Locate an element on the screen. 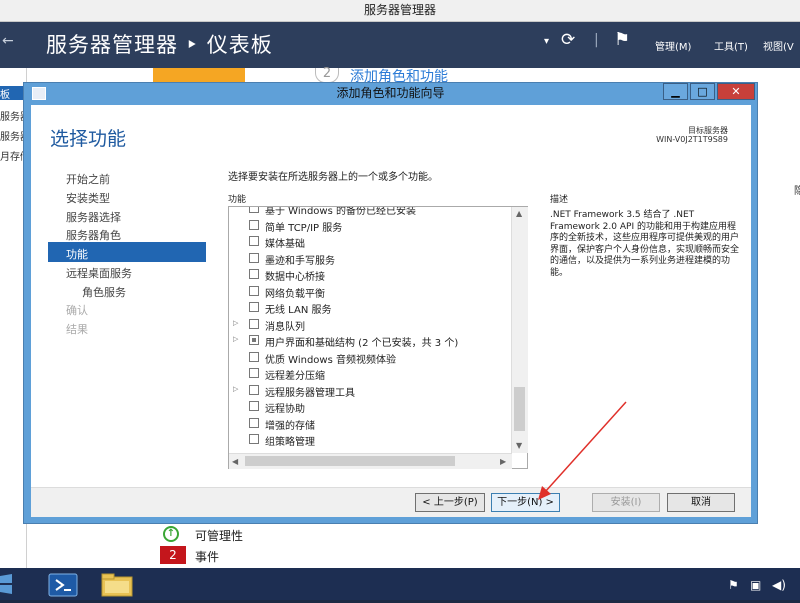 This screenshot has height=603, width=800. feature-row: 简单 TCP/IP 服务 is located at coordinates (371, 226).